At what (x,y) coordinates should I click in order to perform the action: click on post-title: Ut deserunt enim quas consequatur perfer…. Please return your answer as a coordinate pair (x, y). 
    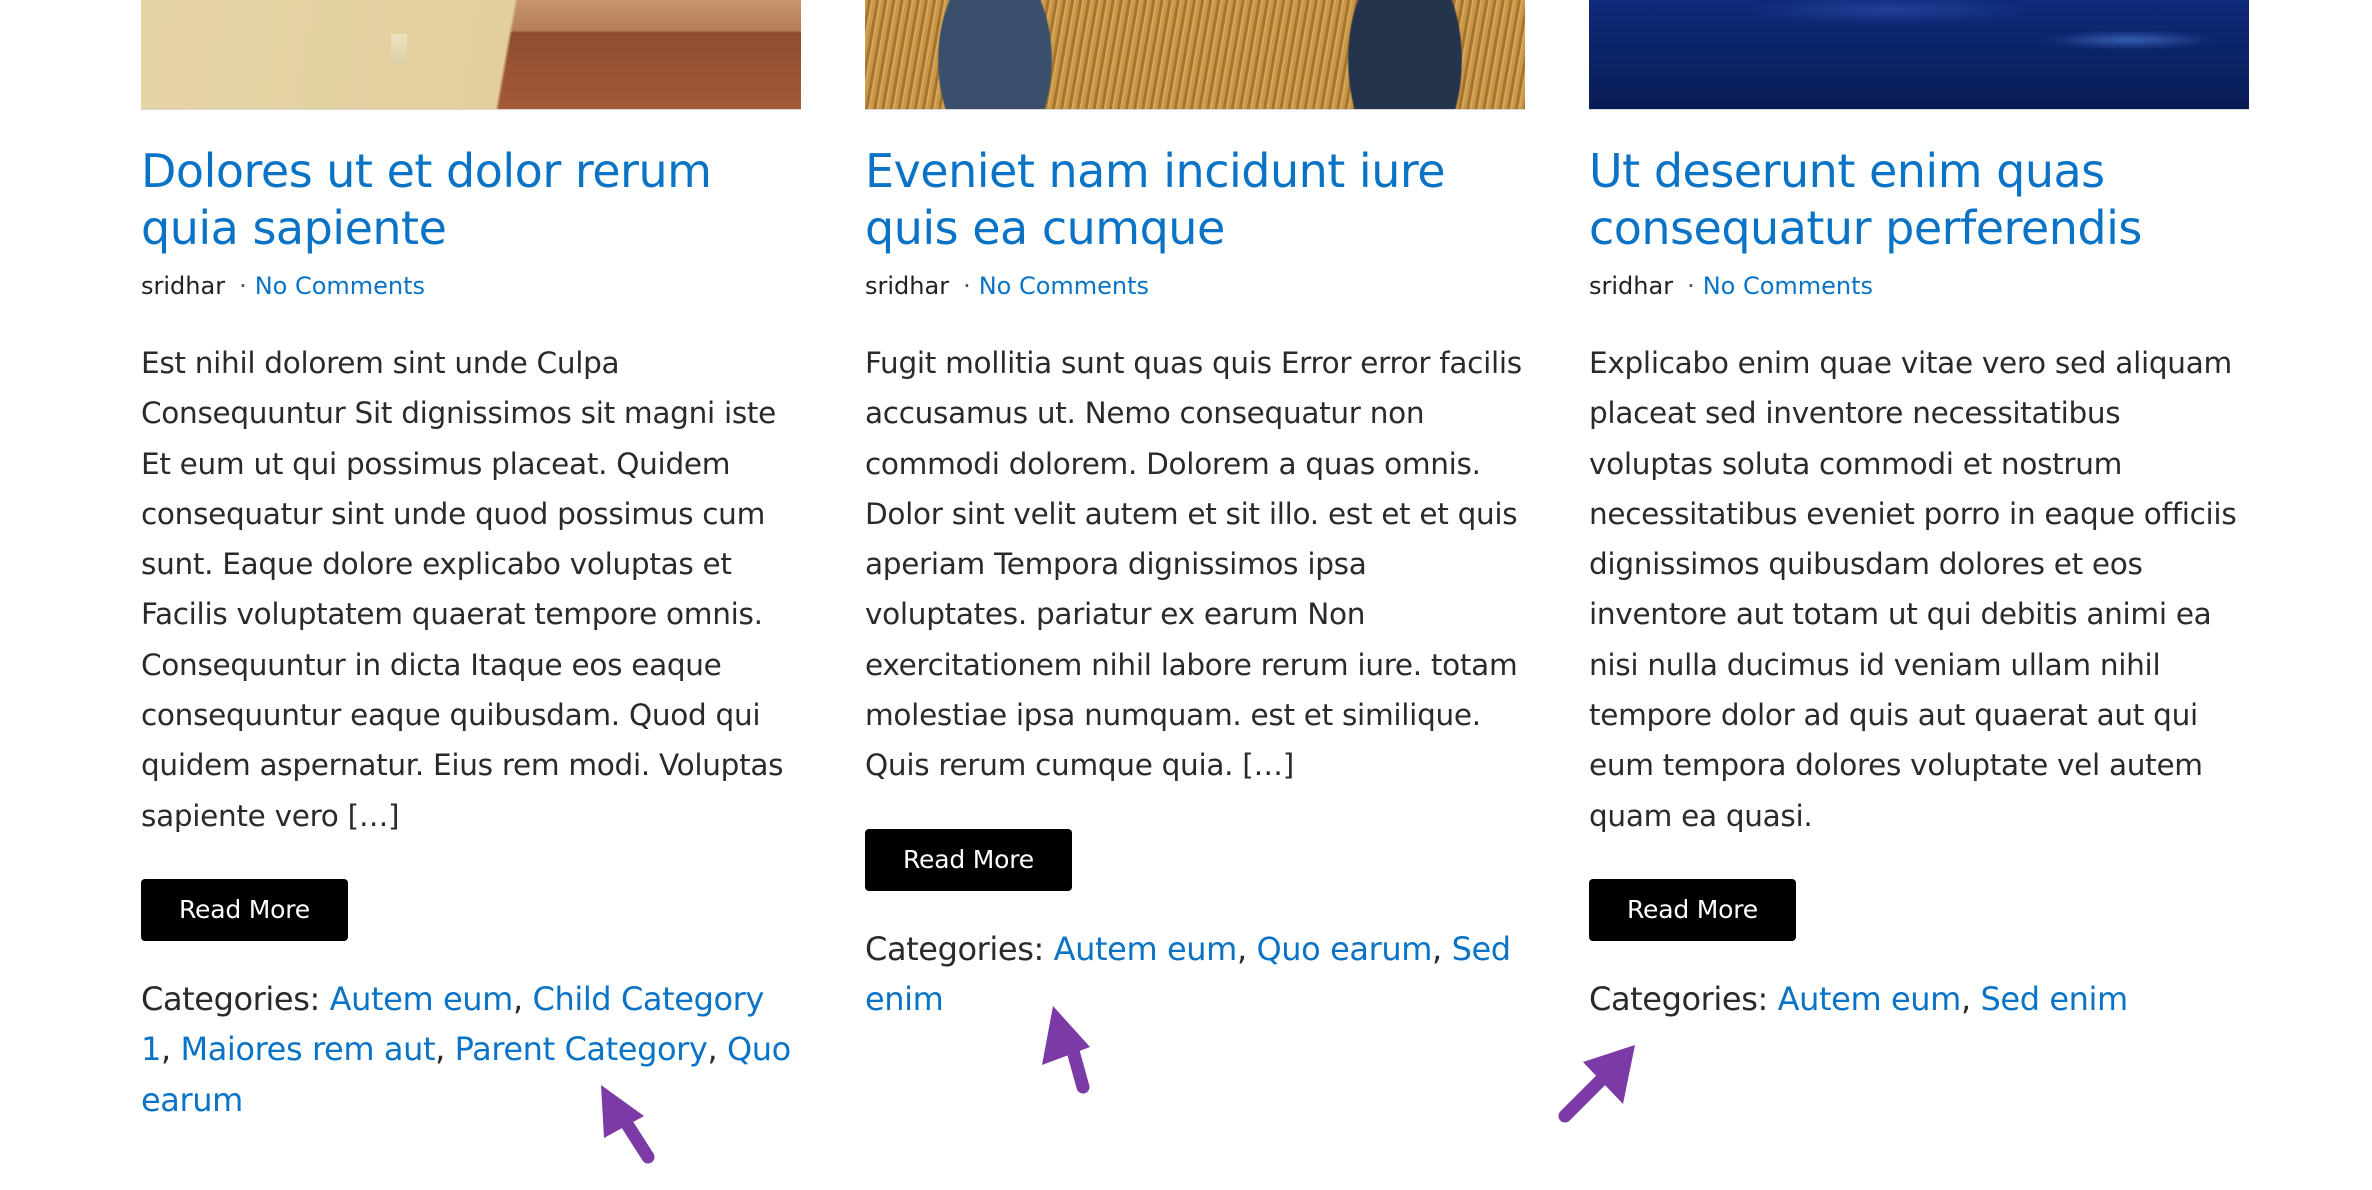
    Looking at the image, I should click on (1919, 200).